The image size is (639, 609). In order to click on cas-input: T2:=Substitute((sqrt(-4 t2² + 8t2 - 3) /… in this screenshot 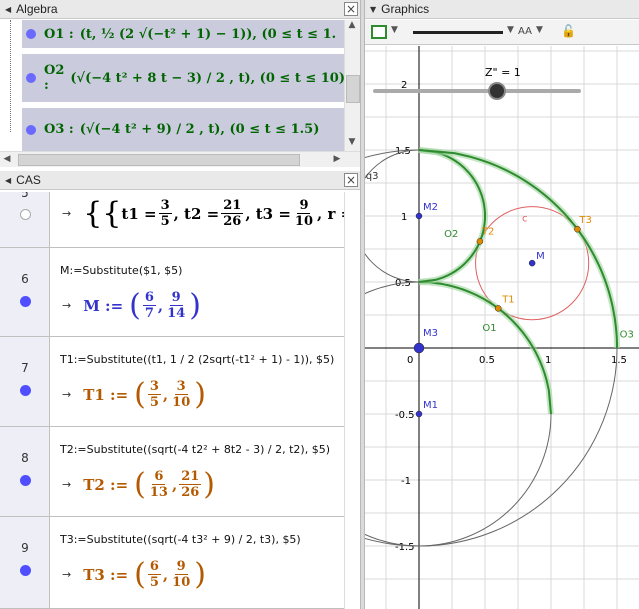, I will do `click(195, 449)`.